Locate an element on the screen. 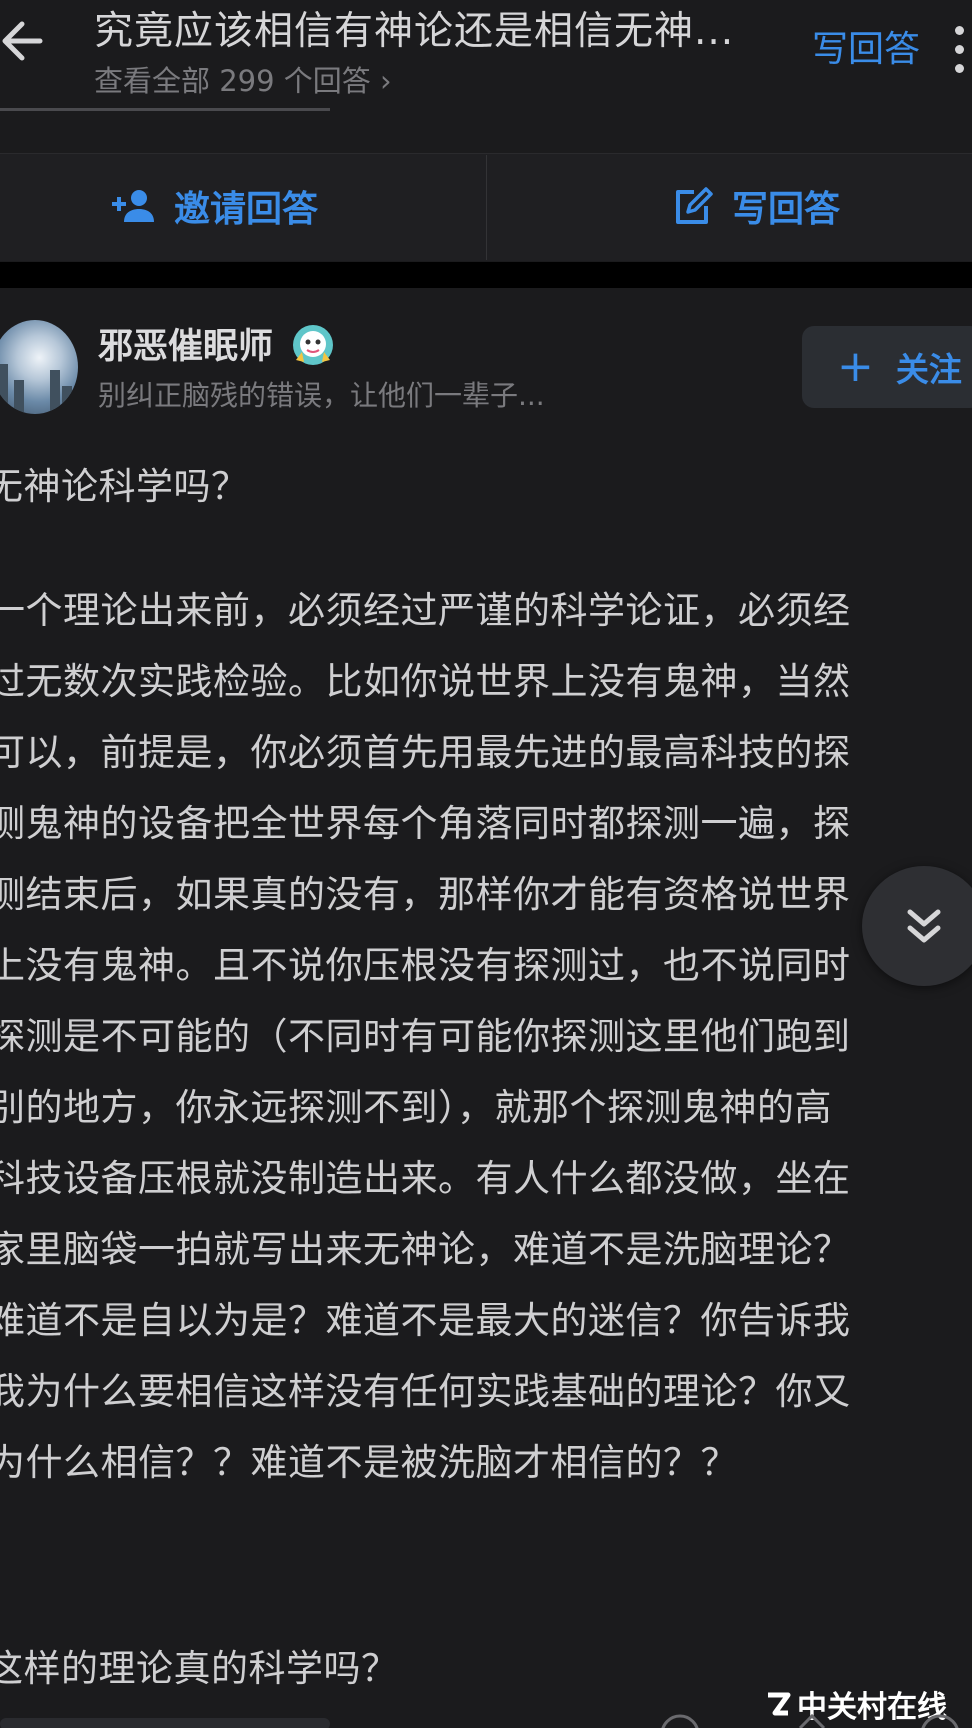 This screenshot has width=972, height=1728. body-line: 过无数次实践检验。比如你说世界上没有鬼神，当然 is located at coordinates (425, 681).